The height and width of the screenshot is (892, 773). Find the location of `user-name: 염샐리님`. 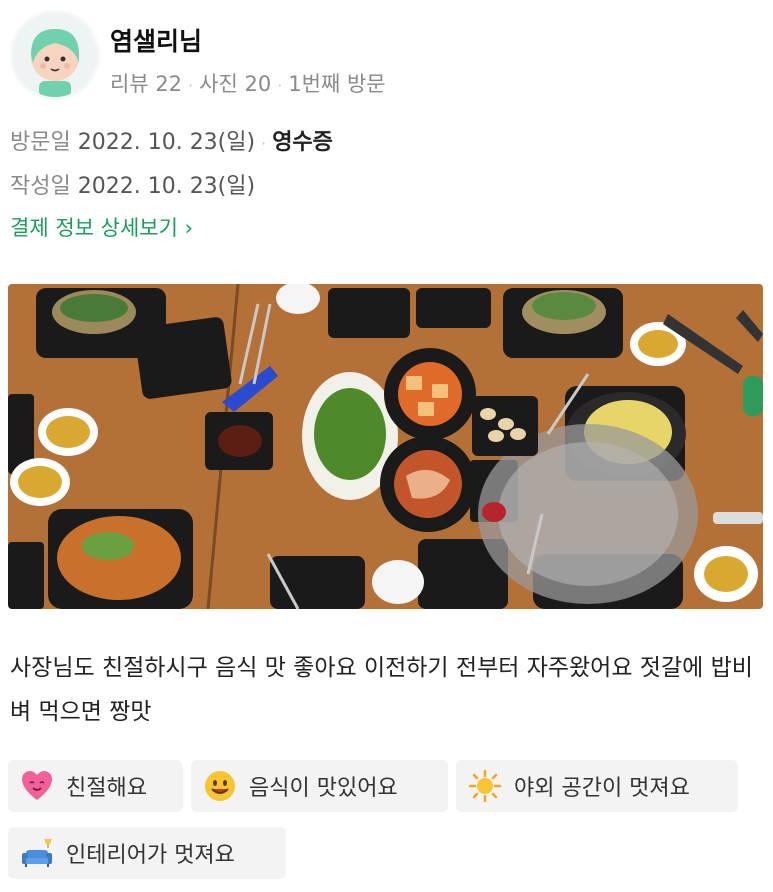

user-name: 염샐리님 is located at coordinates (156, 40).